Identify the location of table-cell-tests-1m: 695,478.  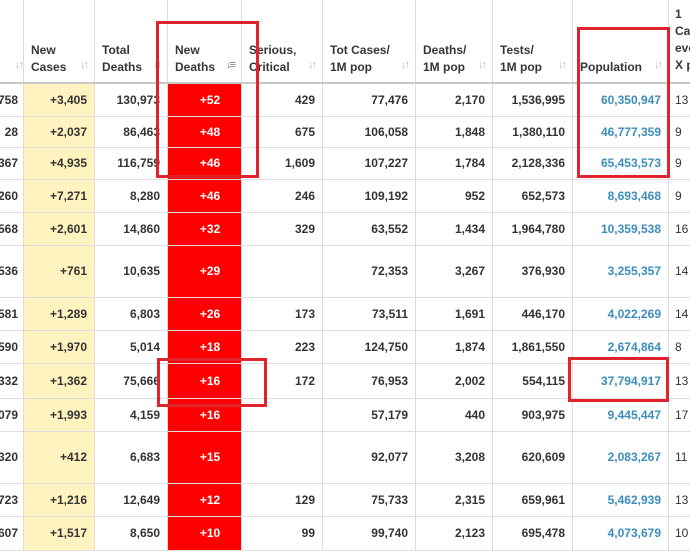
(543, 533).